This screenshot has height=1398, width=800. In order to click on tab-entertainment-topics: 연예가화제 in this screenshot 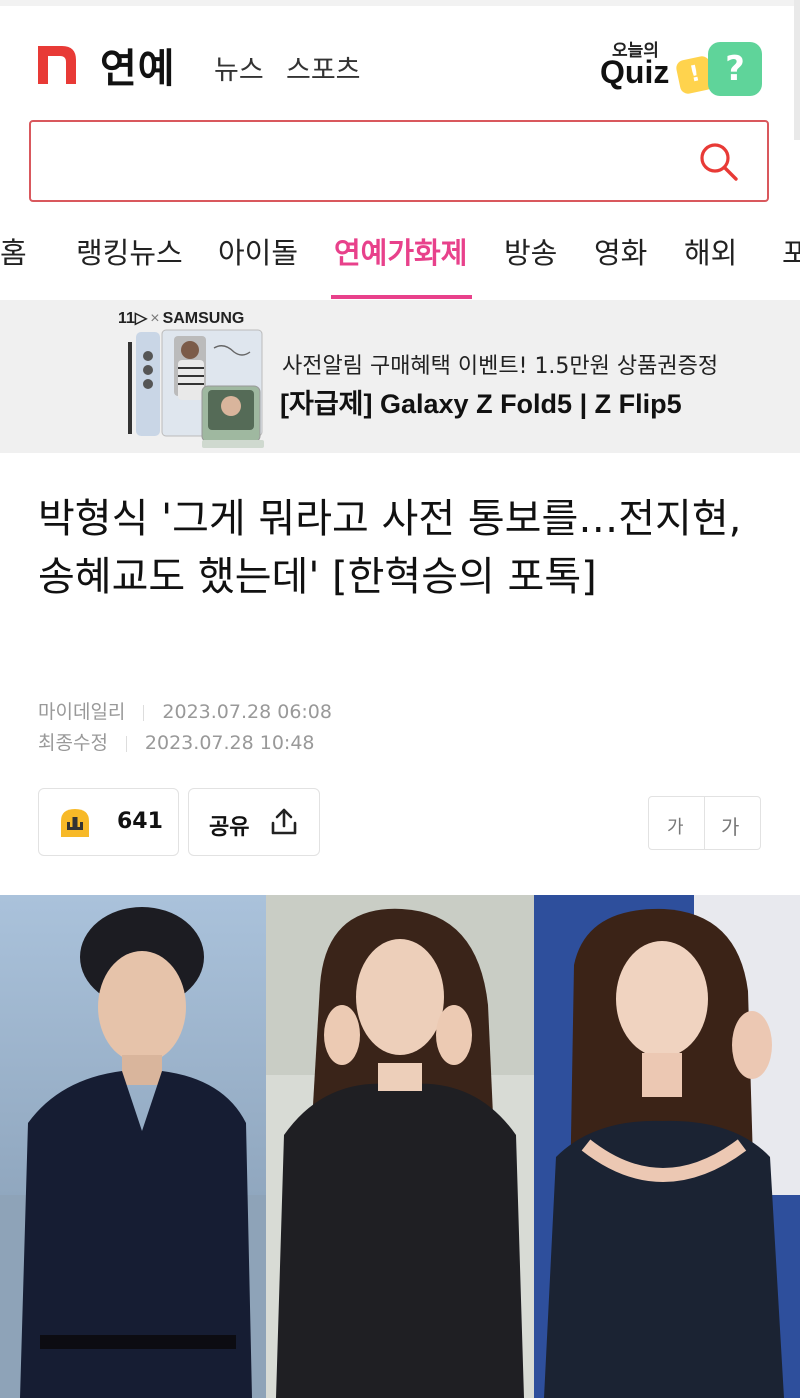, I will do `click(400, 251)`.